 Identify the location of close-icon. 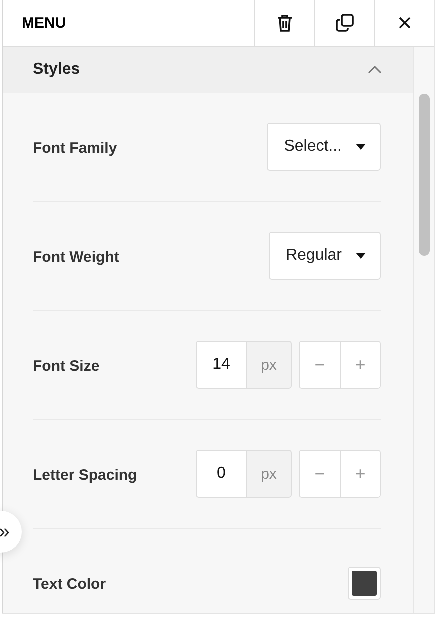
(405, 23).